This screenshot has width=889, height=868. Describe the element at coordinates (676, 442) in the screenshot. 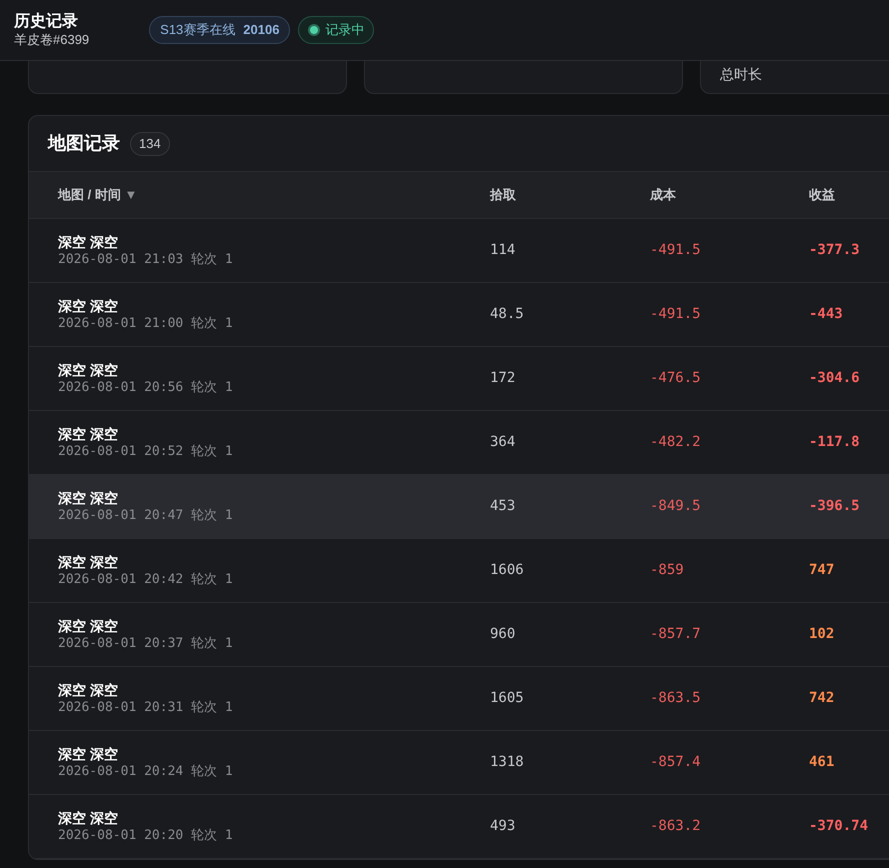

I see `cost-cell-text: -482.2` at that location.